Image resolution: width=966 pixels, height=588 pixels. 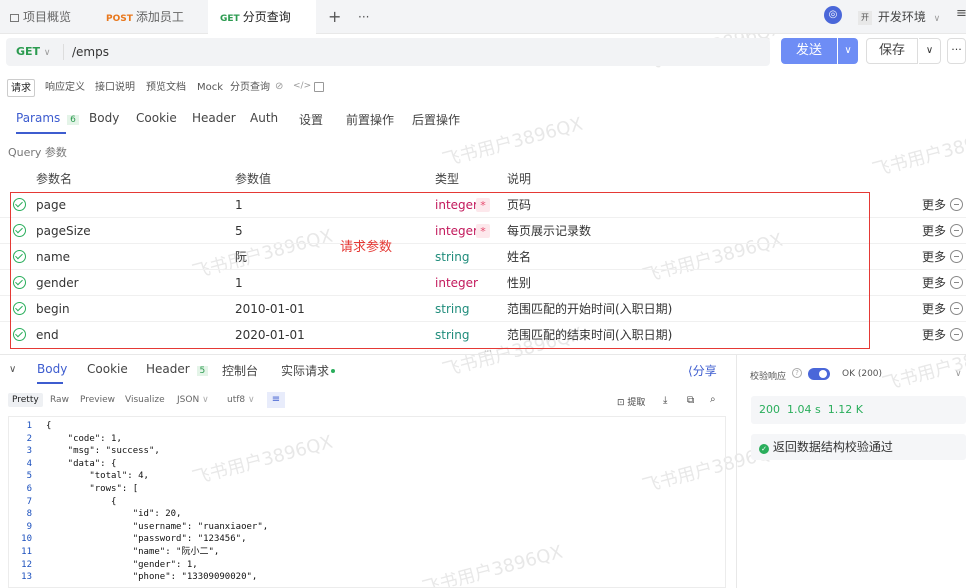 What do you see at coordinates (145, 400) in the screenshot?
I see `format-visualize: Visualize` at bounding box center [145, 400].